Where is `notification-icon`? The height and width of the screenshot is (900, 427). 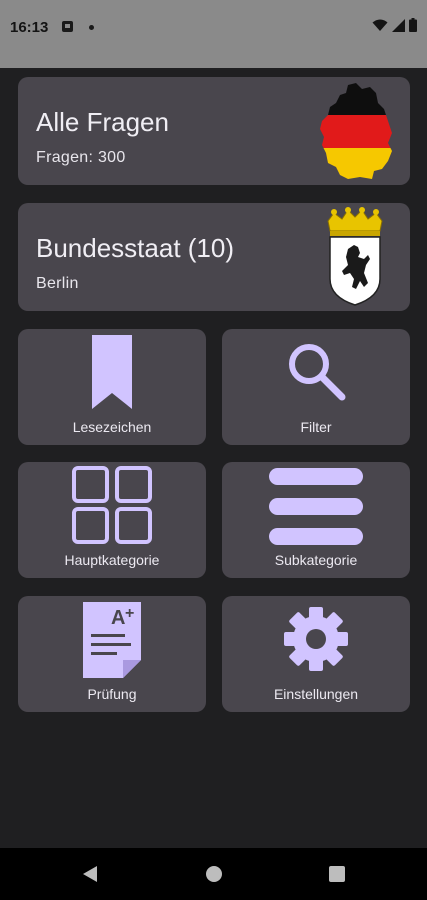 notification-icon is located at coordinates (67, 26).